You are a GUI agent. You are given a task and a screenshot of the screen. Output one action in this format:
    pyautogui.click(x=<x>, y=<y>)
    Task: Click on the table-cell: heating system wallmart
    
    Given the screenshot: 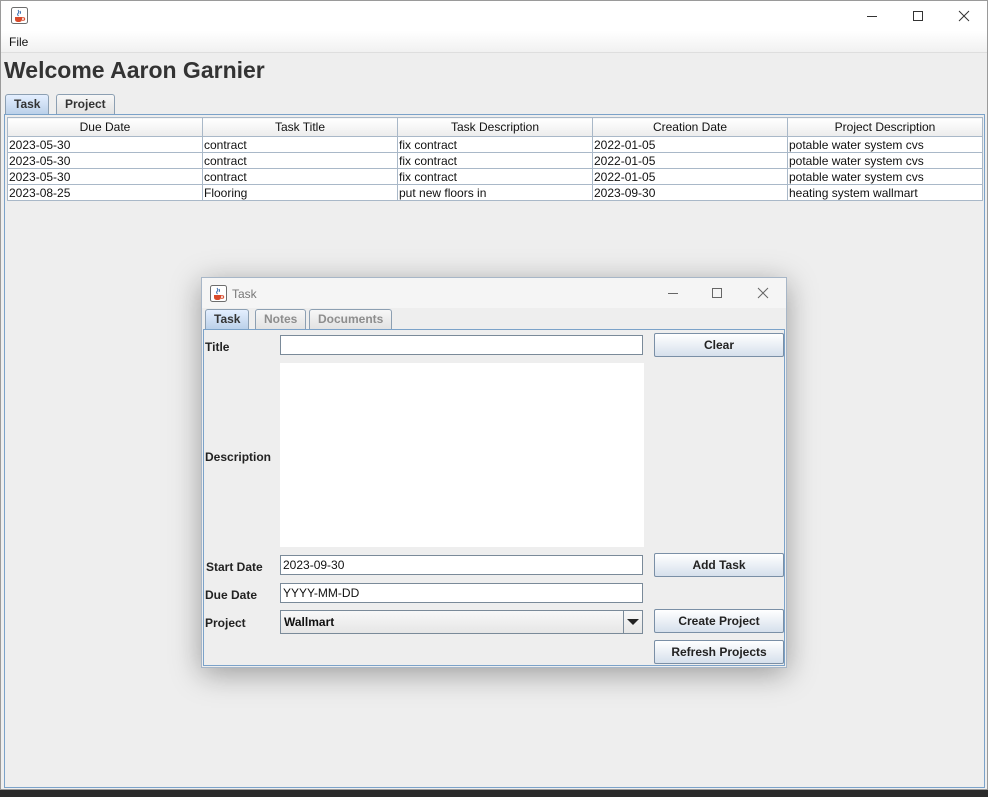 What is the action you would take?
    pyautogui.click(x=885, y=192)
    